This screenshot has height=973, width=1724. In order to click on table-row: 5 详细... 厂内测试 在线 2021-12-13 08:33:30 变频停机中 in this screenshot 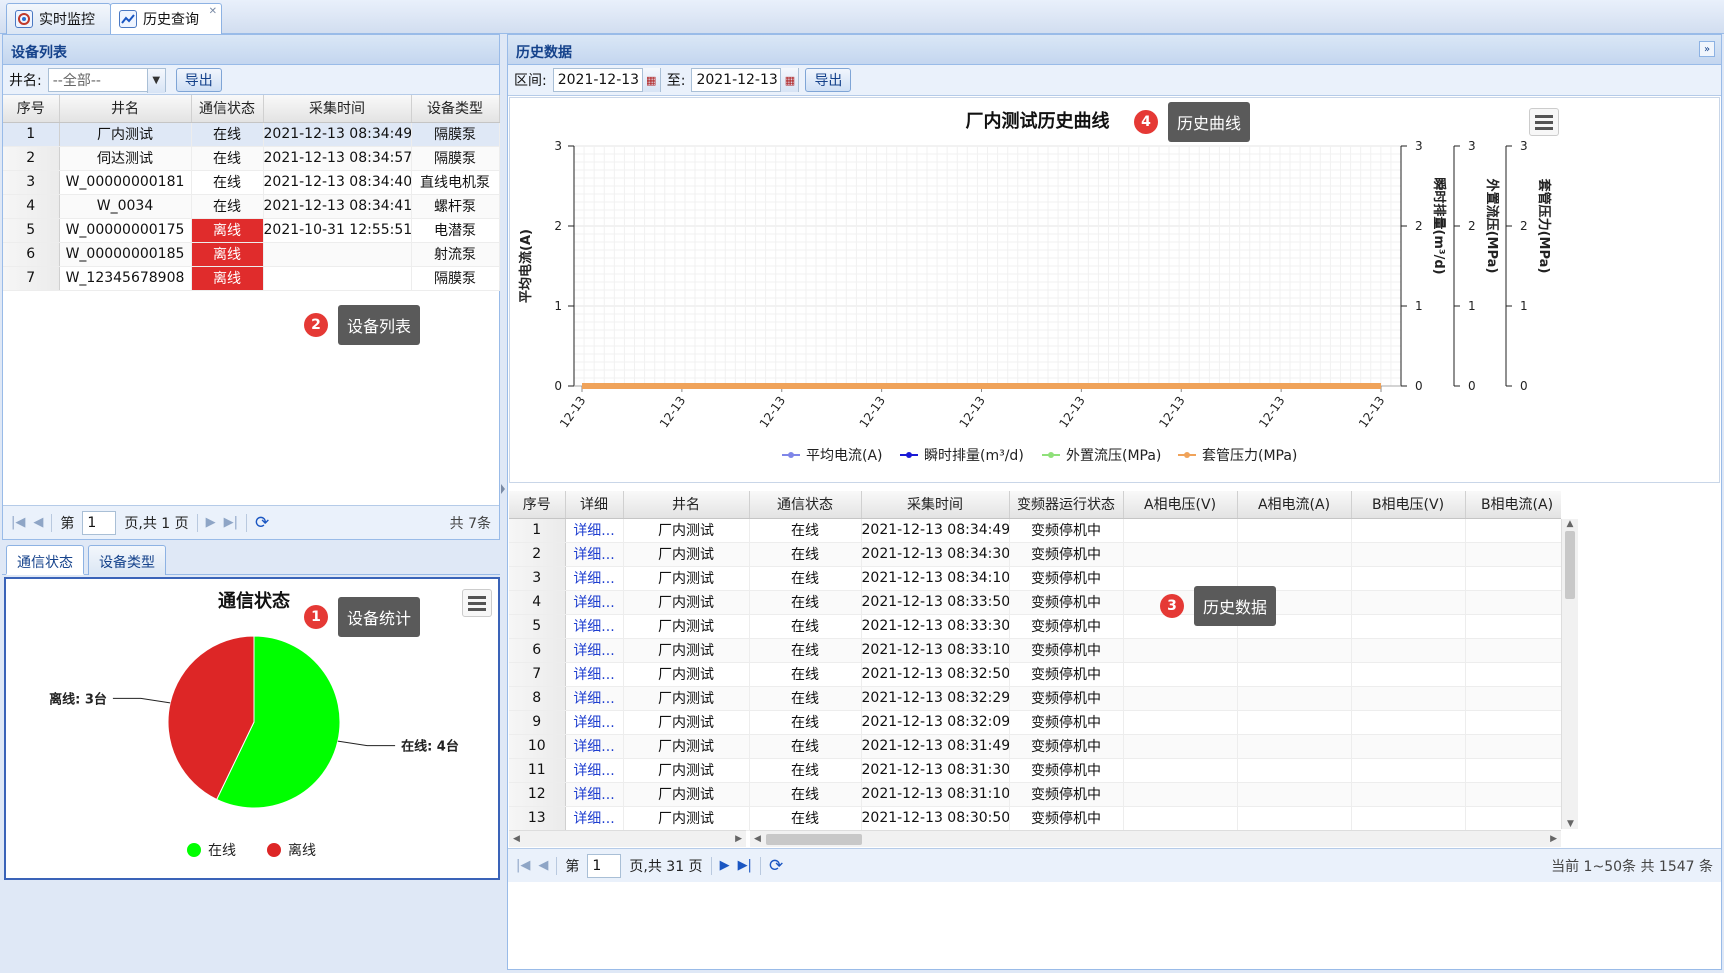, I will do `click(1035, 626)`.